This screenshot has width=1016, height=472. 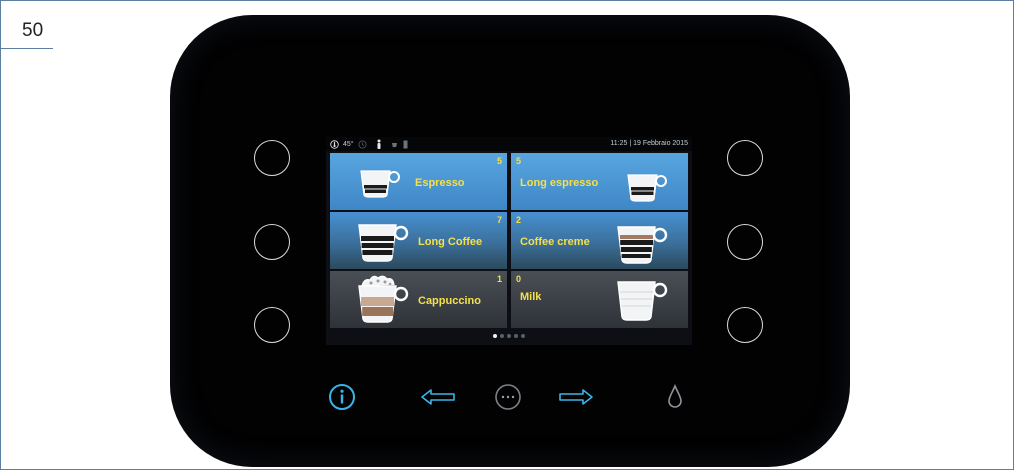 I want to click on thermometer-icon, so click(x=334, y=144).